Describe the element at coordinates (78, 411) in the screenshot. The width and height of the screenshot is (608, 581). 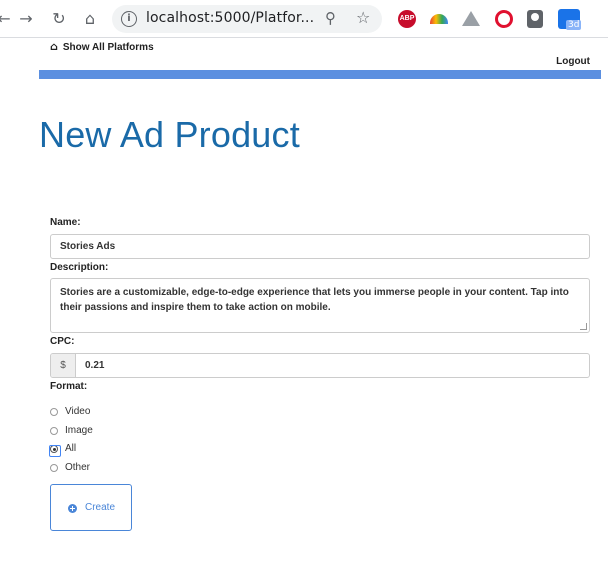
I see `radio-label-video: Video` at that location.